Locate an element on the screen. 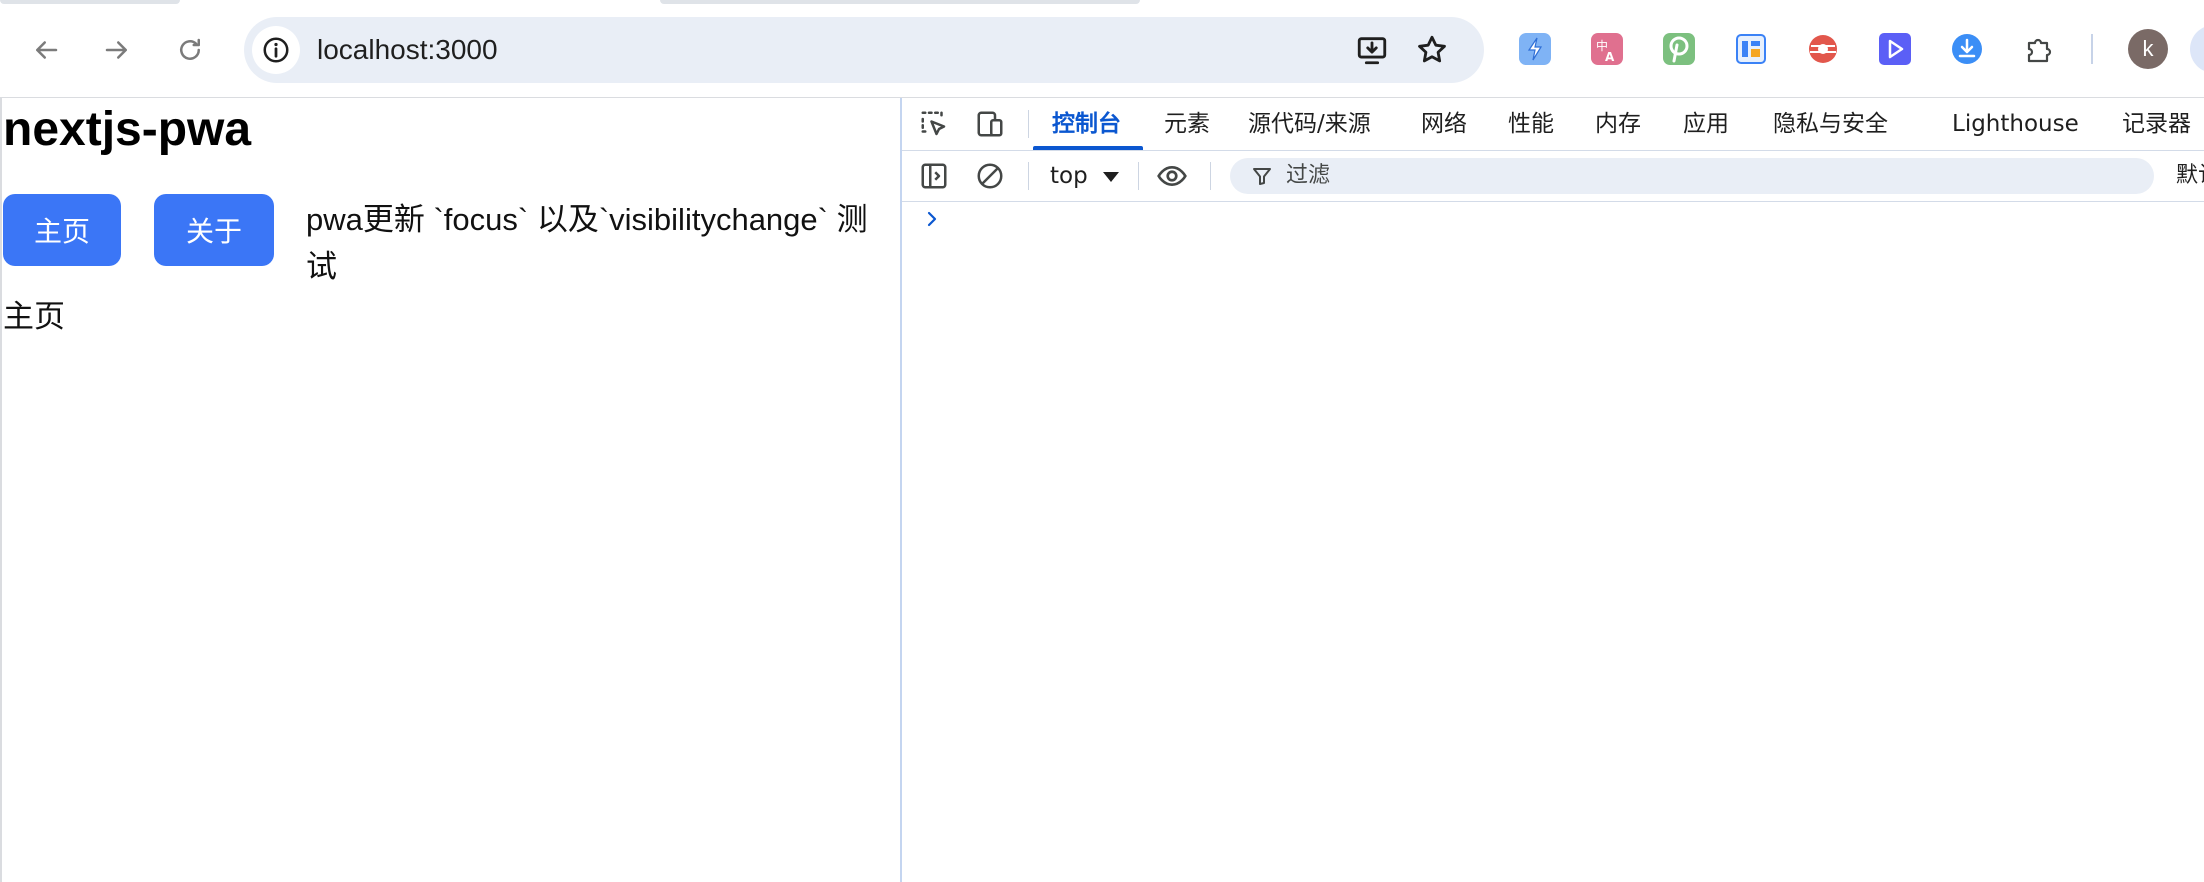 This screenshot has width=2204, height=882. translate-extension-icon: 中A is located at coordinates (1607, 49).